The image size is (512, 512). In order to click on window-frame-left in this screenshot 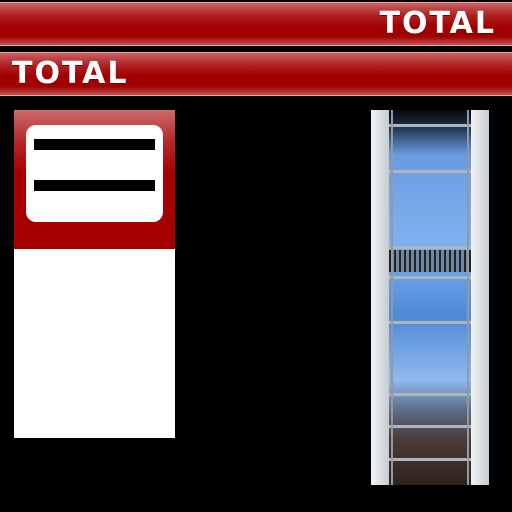, I will do `click(380, 297)`.